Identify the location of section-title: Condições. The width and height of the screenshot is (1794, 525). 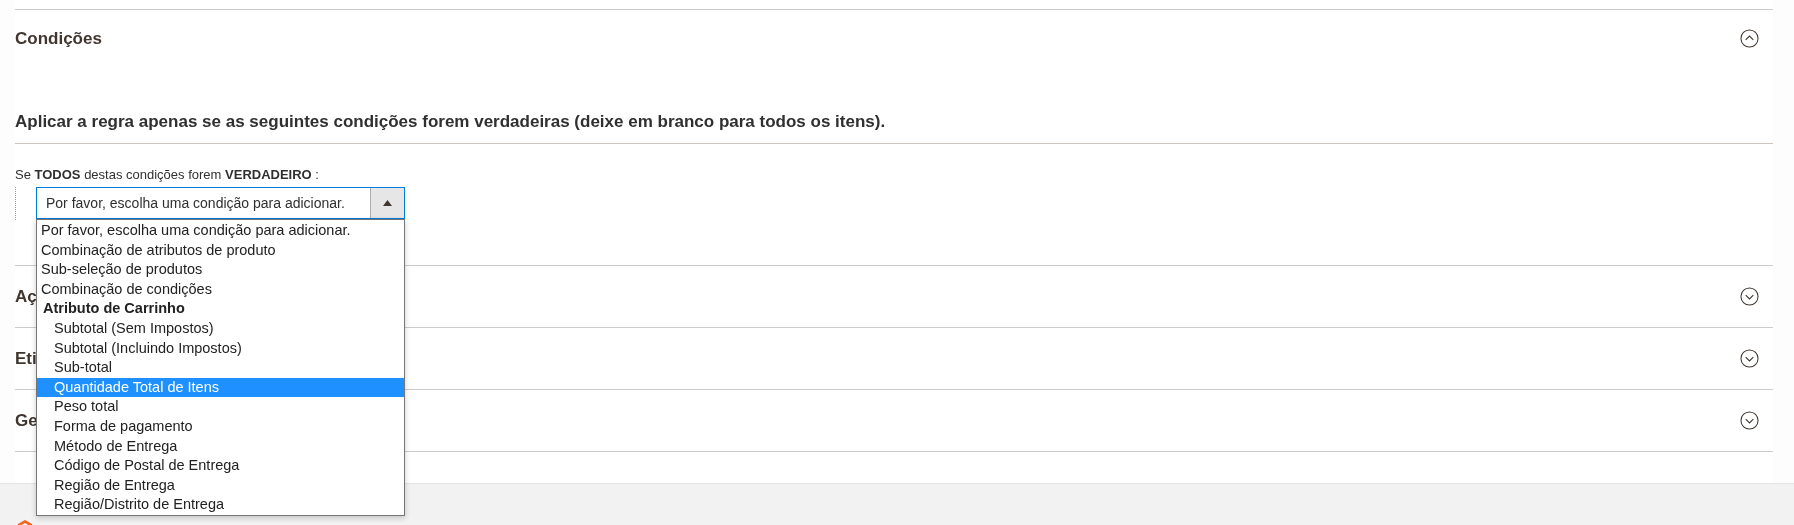
(58, 39).